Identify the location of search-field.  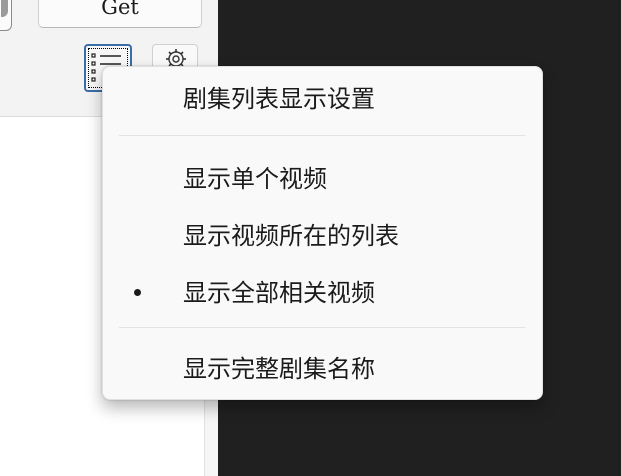
(6, 15).